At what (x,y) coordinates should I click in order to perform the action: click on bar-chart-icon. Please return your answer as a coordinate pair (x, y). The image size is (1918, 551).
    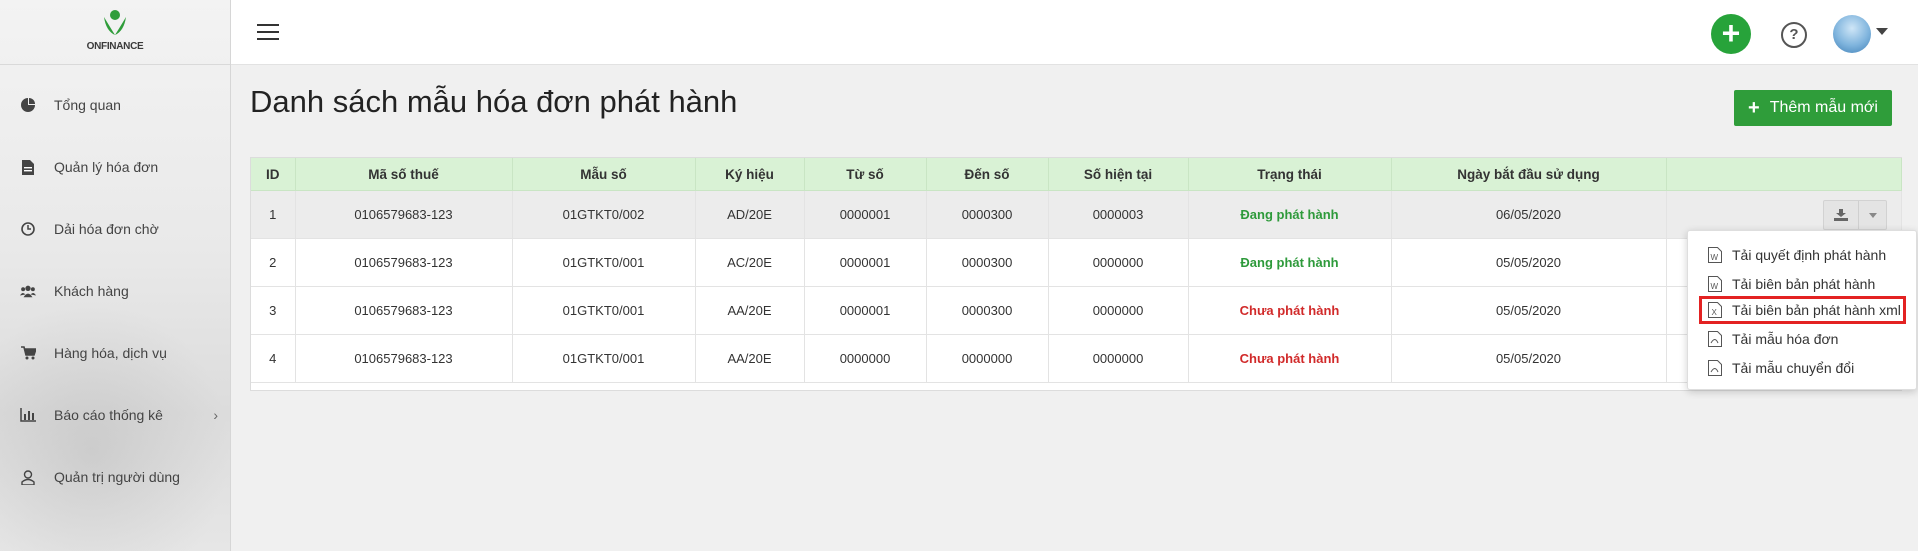
    Looking at the image, I should click on (28, 415).